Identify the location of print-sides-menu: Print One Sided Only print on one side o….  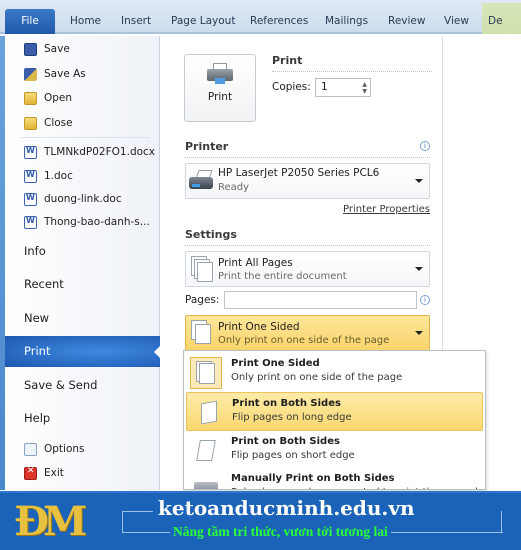
(334, 420).